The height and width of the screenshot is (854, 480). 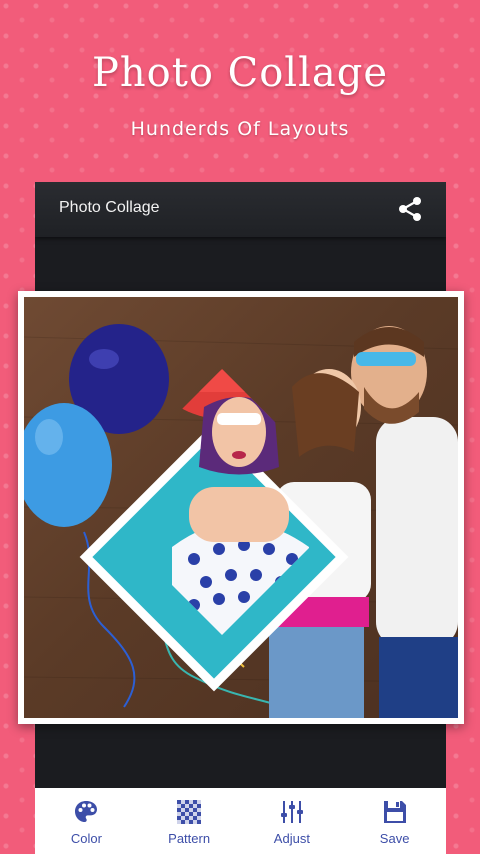 I want to click on bottom-toolbar: Color Pattern Adjust Save, so click(x=240, y=821).